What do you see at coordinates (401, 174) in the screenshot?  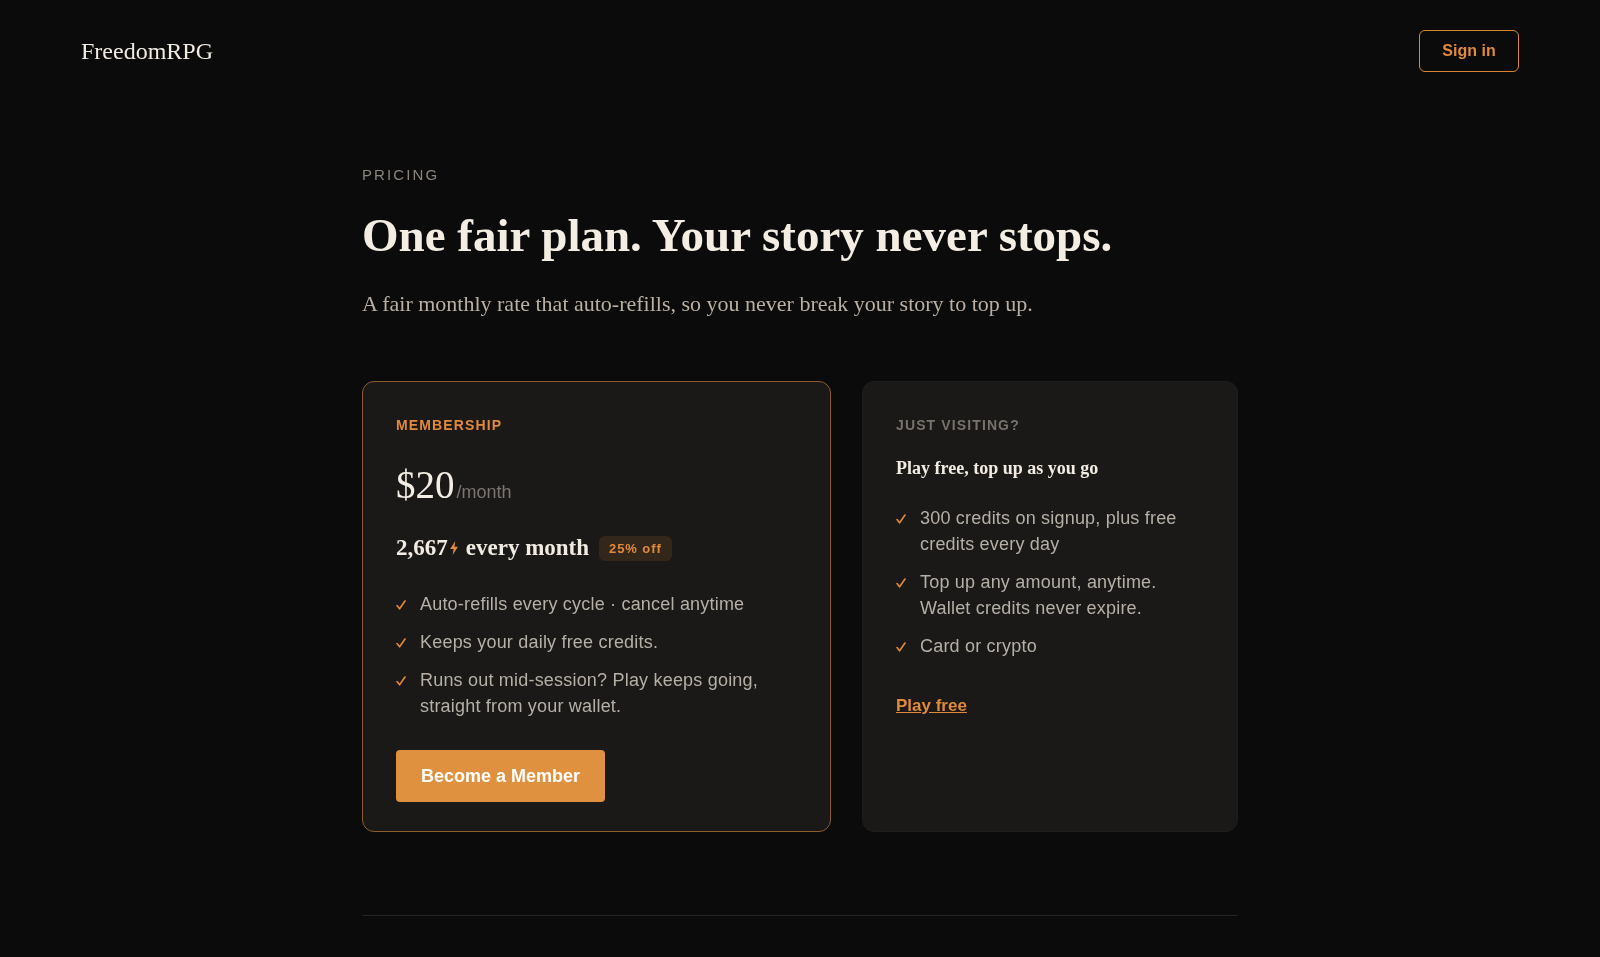 I see `section-eyebrow: PRICING` at bounding box center [401, 174].